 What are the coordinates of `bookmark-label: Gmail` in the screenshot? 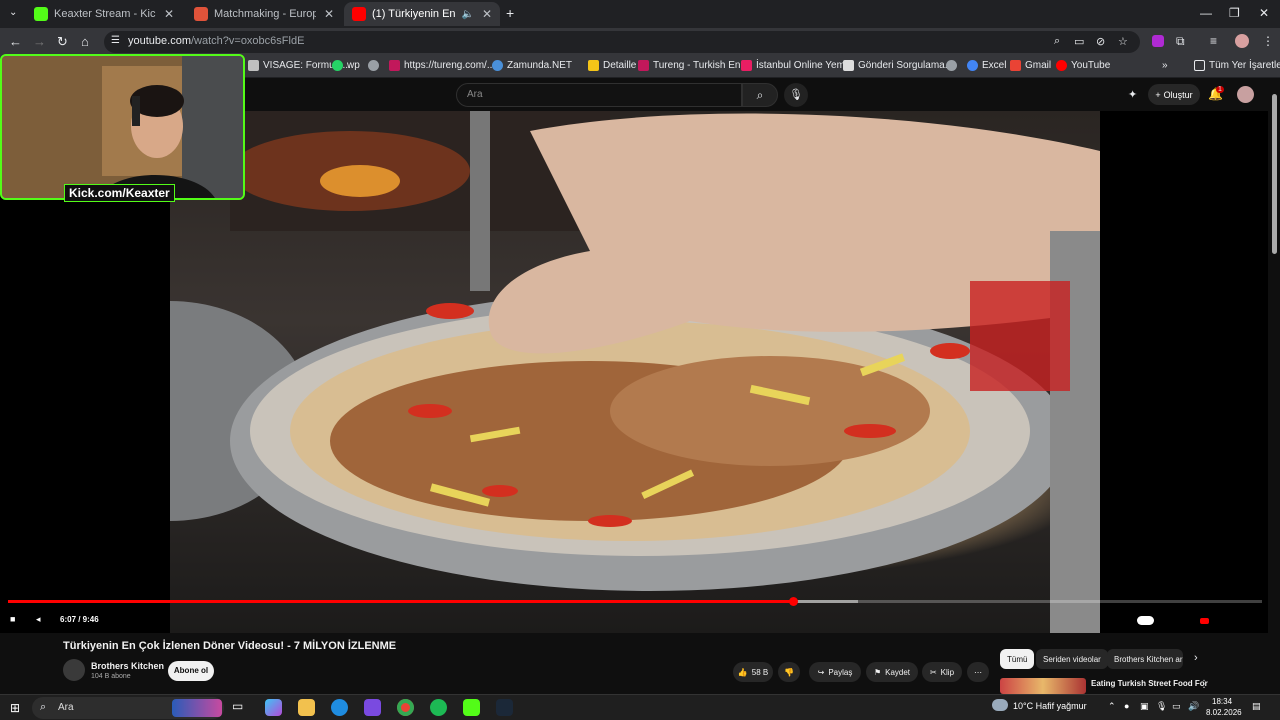 It's located at (1038, 65).